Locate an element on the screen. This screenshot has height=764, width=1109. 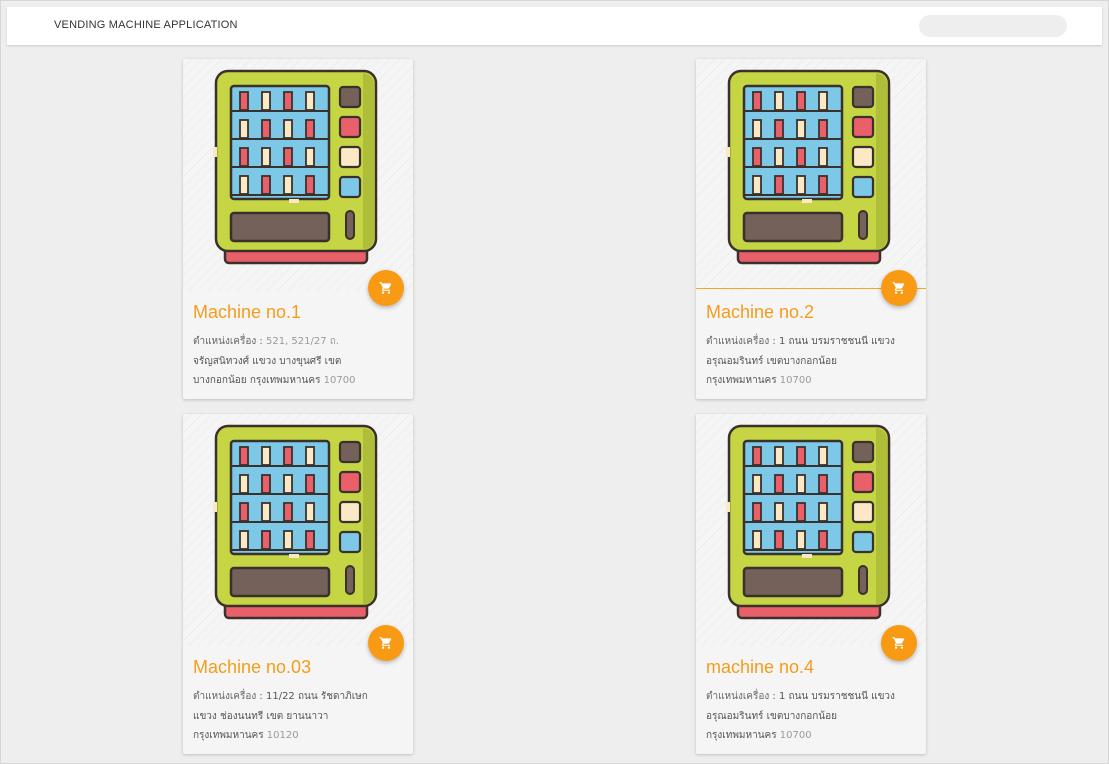
machine-name: machine no.4 is located at coordinates (760, 667).